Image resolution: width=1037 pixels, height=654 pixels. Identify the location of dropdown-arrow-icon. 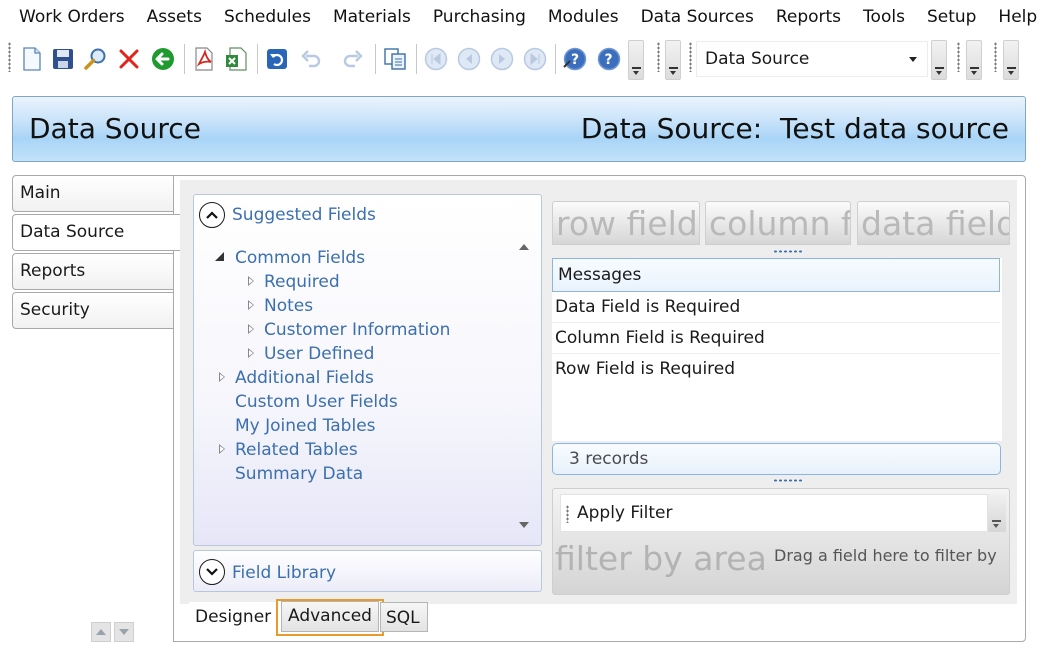
(913, 59).